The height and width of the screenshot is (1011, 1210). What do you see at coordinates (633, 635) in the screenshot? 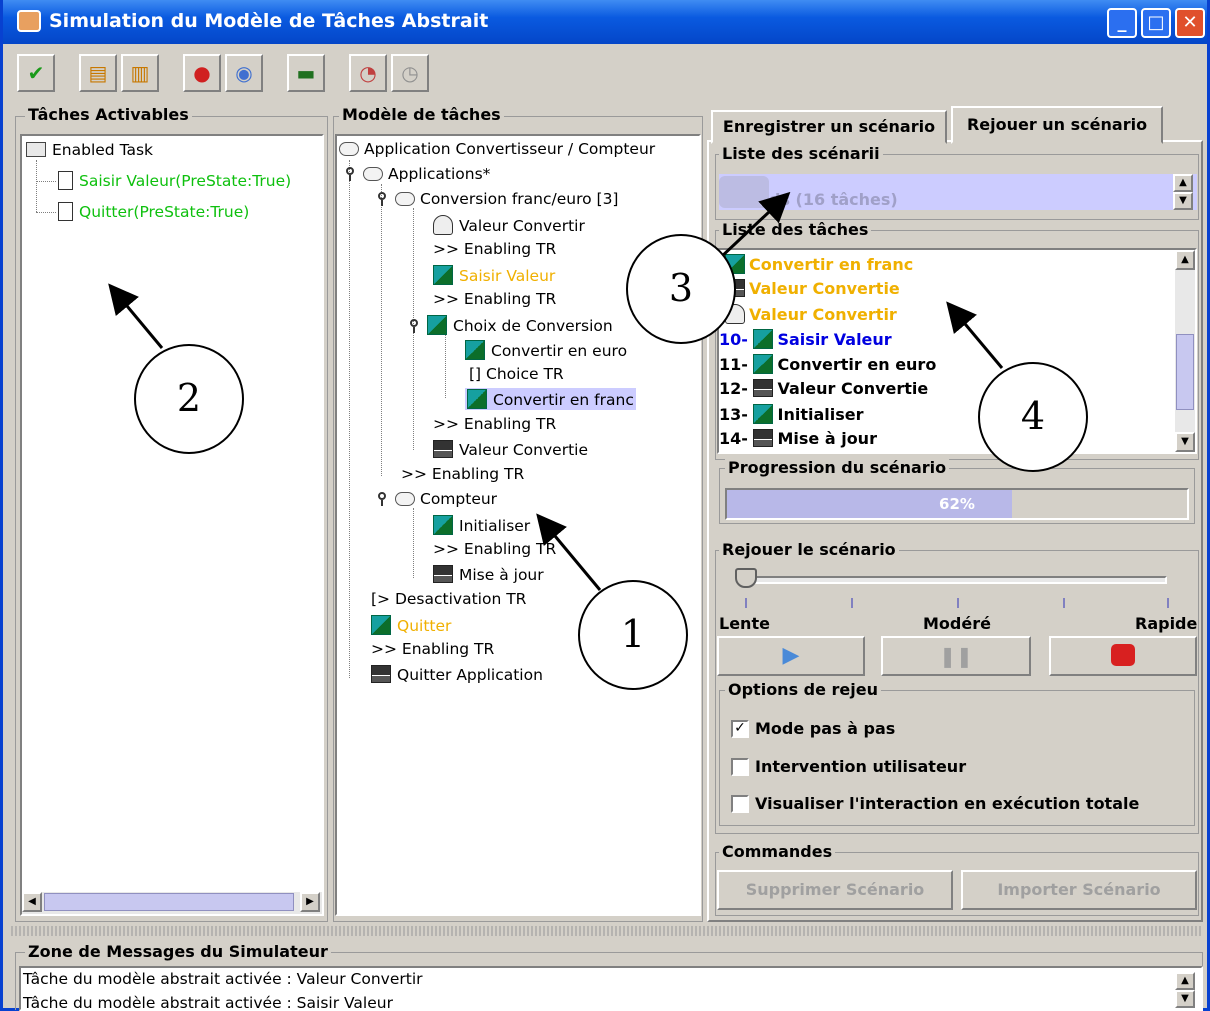
I see `annotation-1: 1` at bounding box center [633, 635].